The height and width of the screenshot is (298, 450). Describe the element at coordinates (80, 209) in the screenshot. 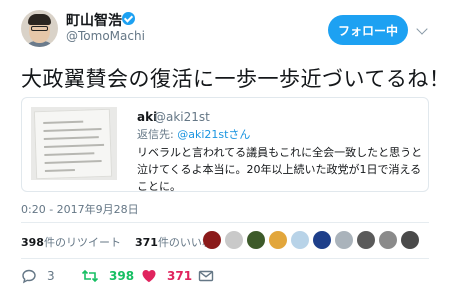

I see `tweet-timestamp: 0:20 - 2017年9月28日` at that location.